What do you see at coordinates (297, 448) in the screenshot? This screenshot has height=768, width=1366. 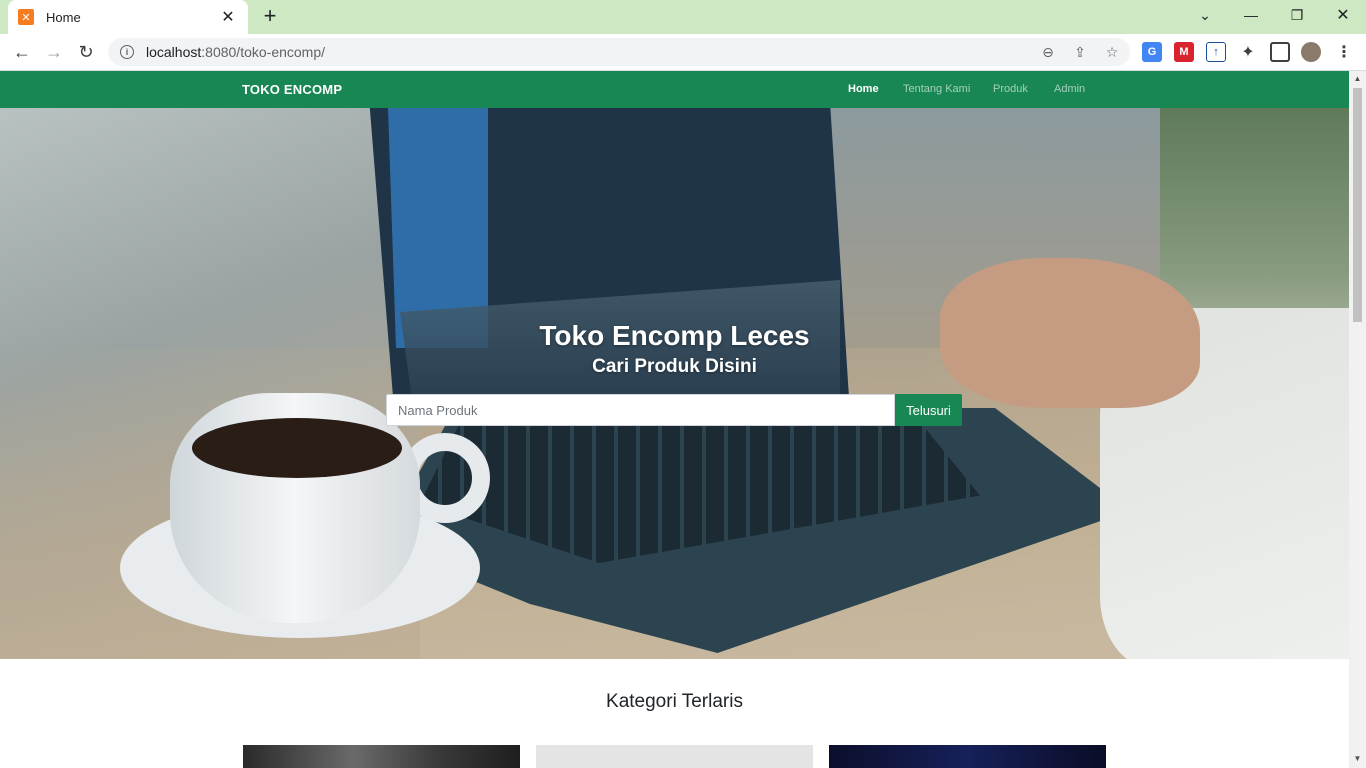 I see `coffee-image` at bounding box center [297, 448].